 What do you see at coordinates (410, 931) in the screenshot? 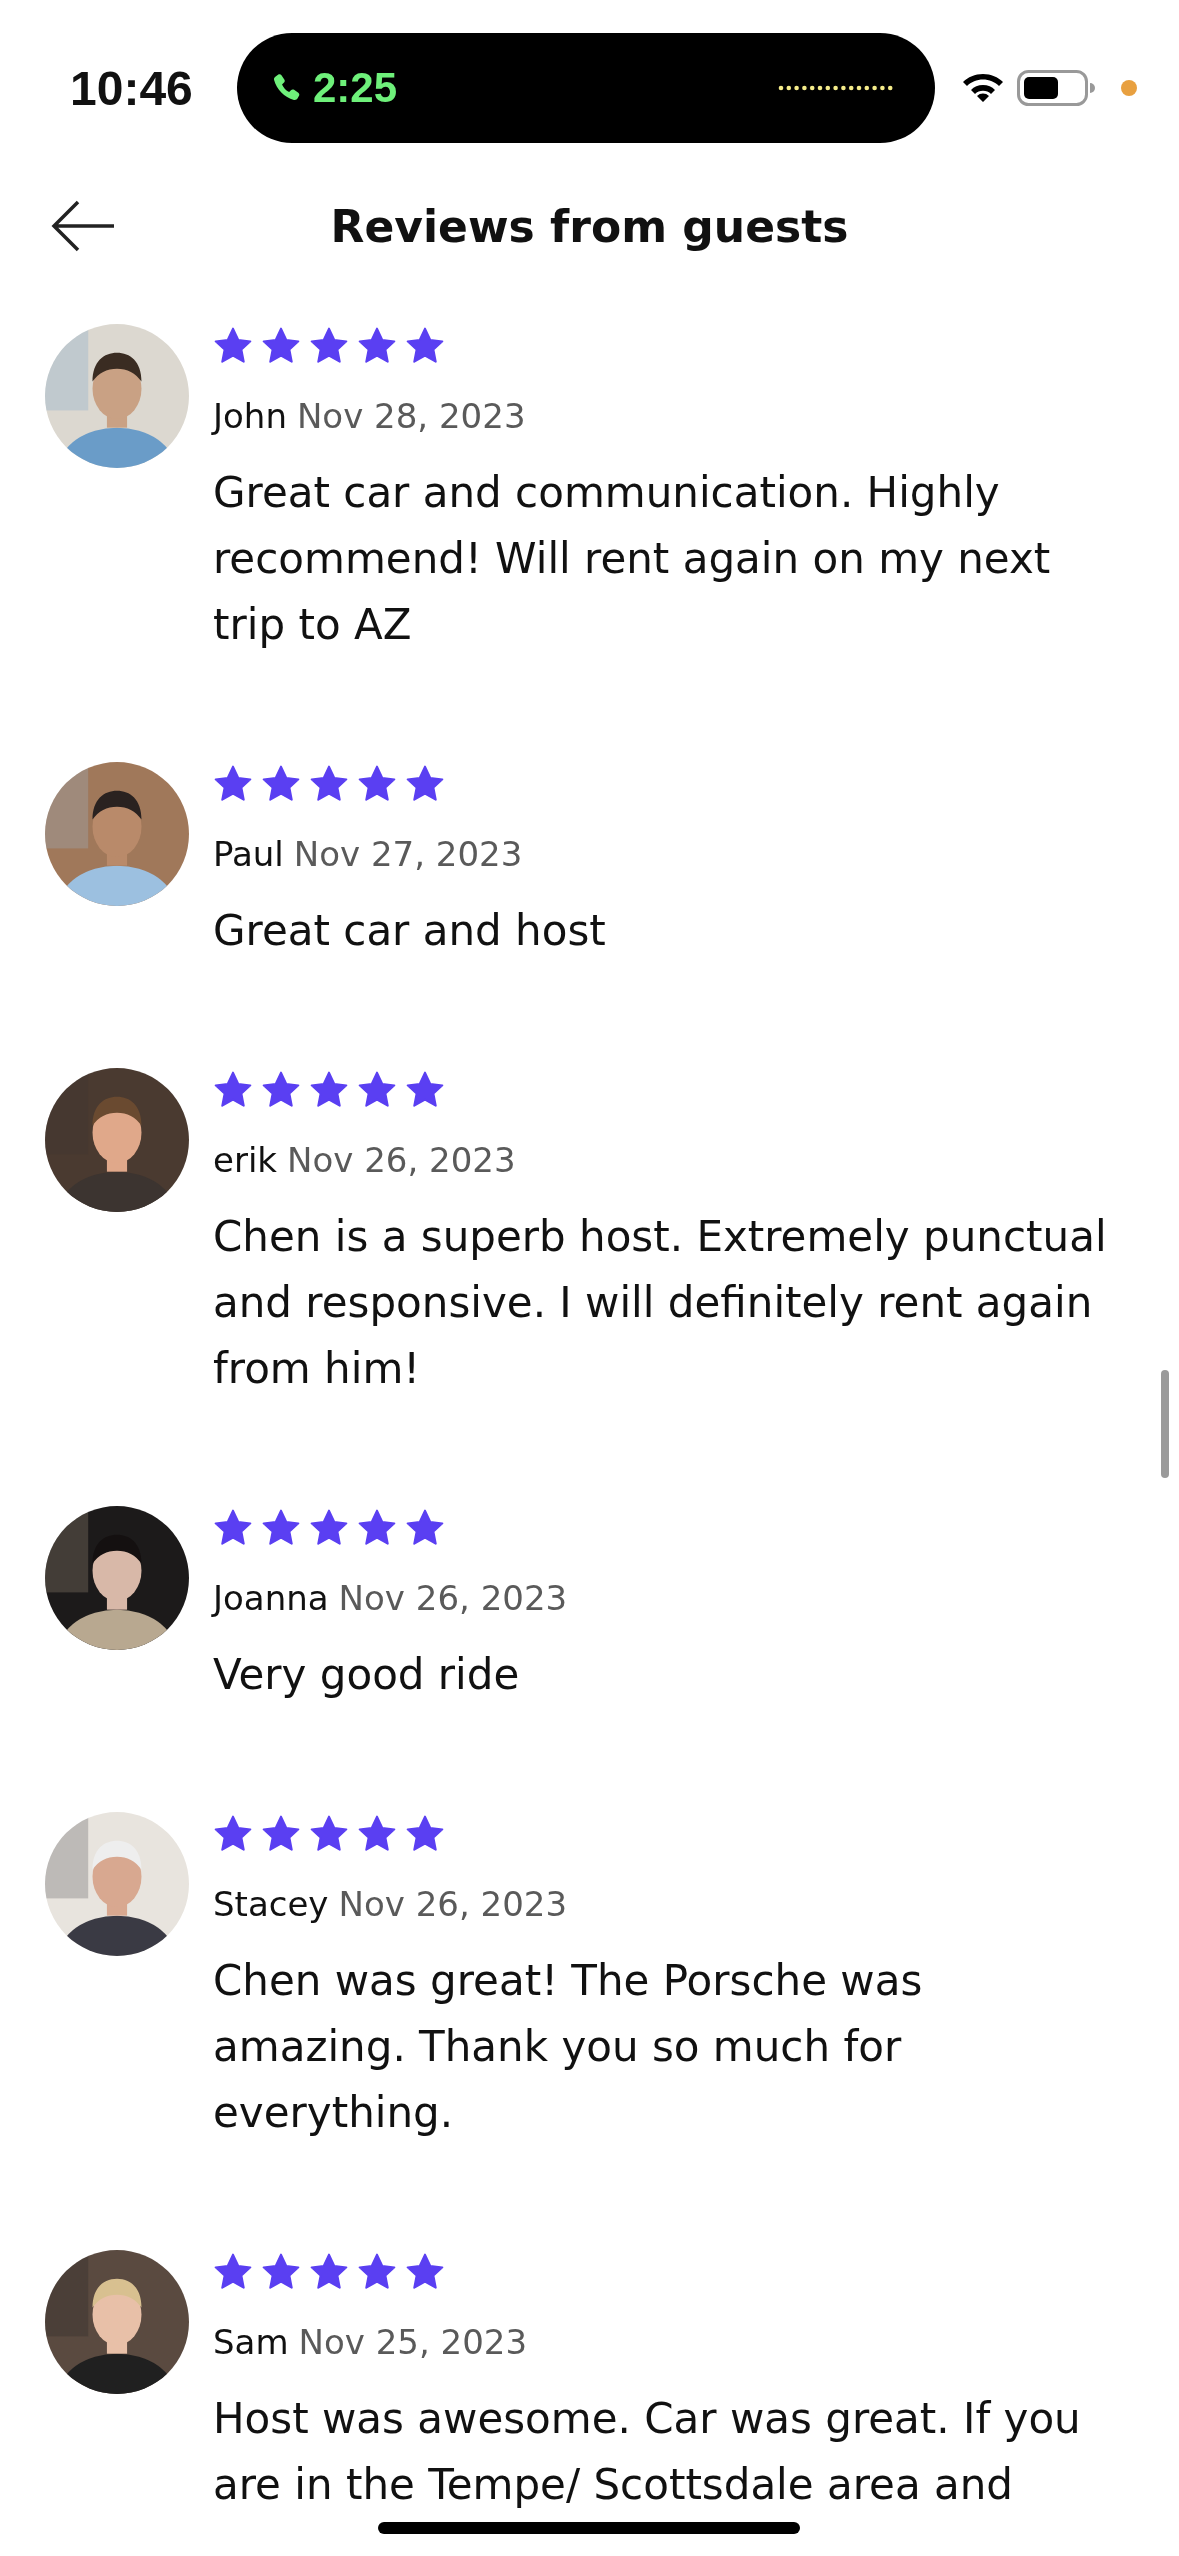
I see `review-text: Great car and host` at bounding box center [410, 931].